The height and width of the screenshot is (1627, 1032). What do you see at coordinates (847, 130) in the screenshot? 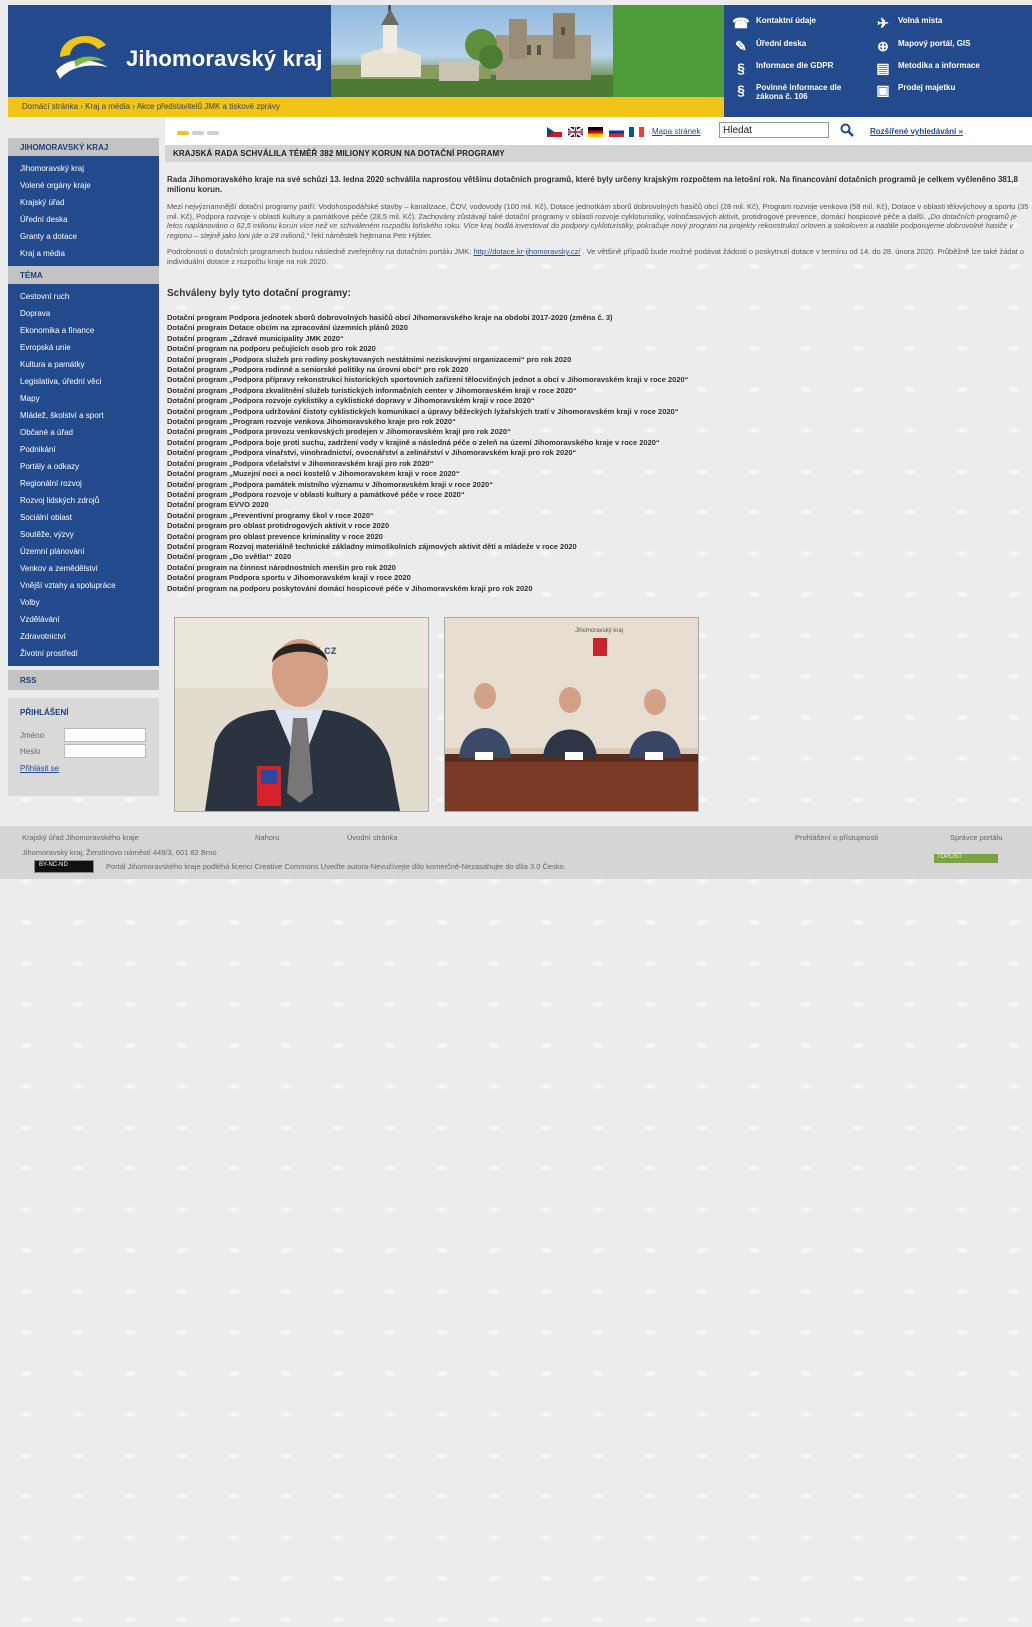
I see `search-icon` at bounding box center [847, 130].